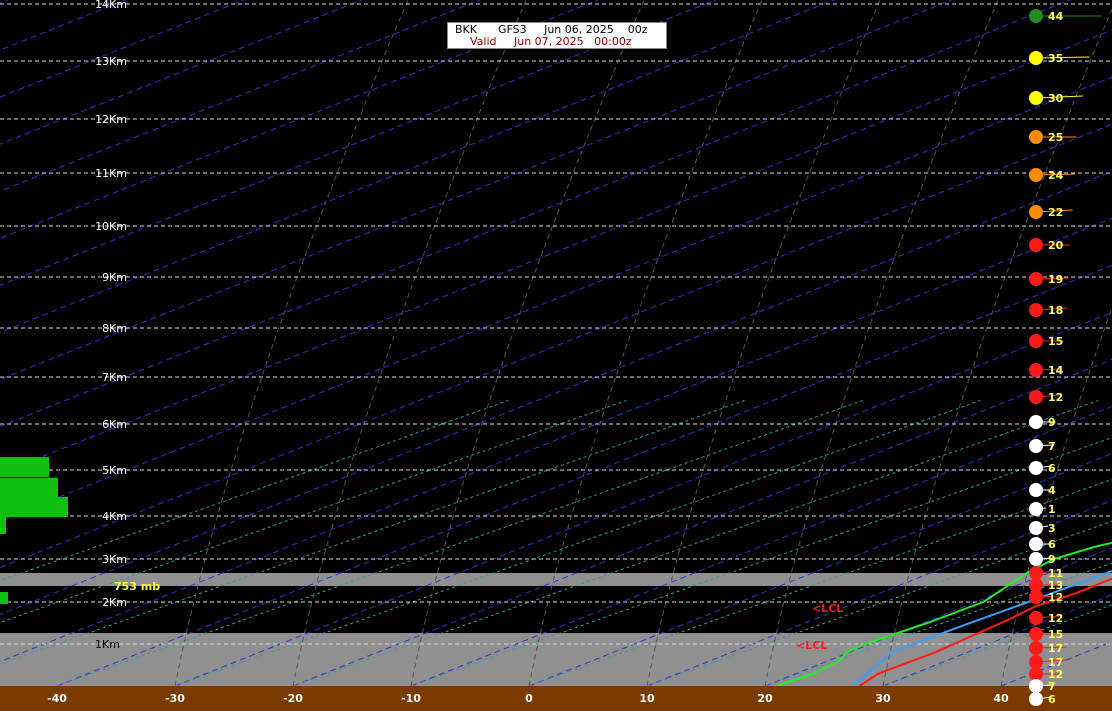 The image size is (1112, 711). Describe the element at coordinates (1056, 370) in the screenshot. I see `wind-speed-label: 14` at that location.